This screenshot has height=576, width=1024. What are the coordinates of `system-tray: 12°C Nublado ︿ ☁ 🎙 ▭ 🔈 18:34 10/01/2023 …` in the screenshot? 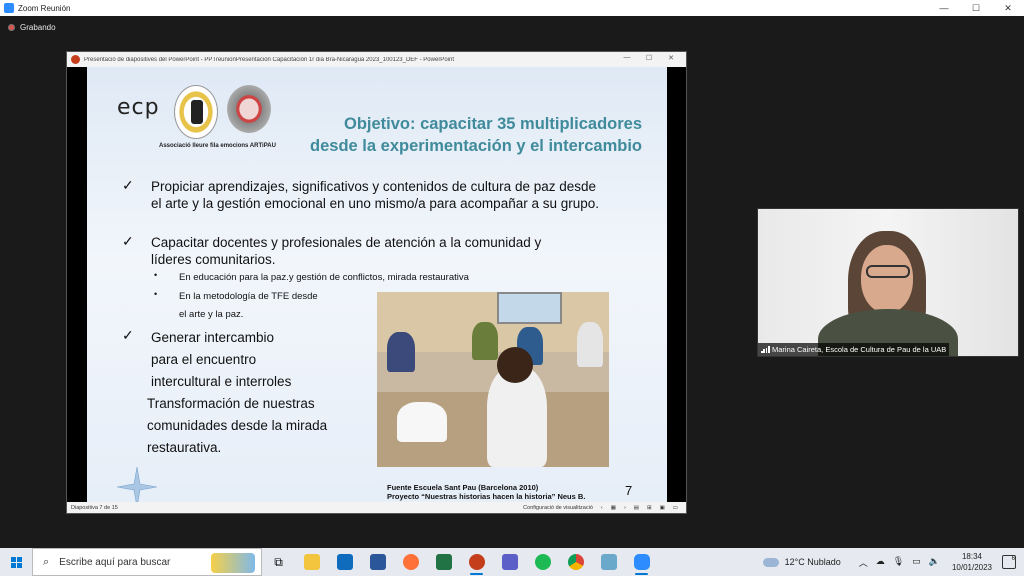 It's located at (893, 562).